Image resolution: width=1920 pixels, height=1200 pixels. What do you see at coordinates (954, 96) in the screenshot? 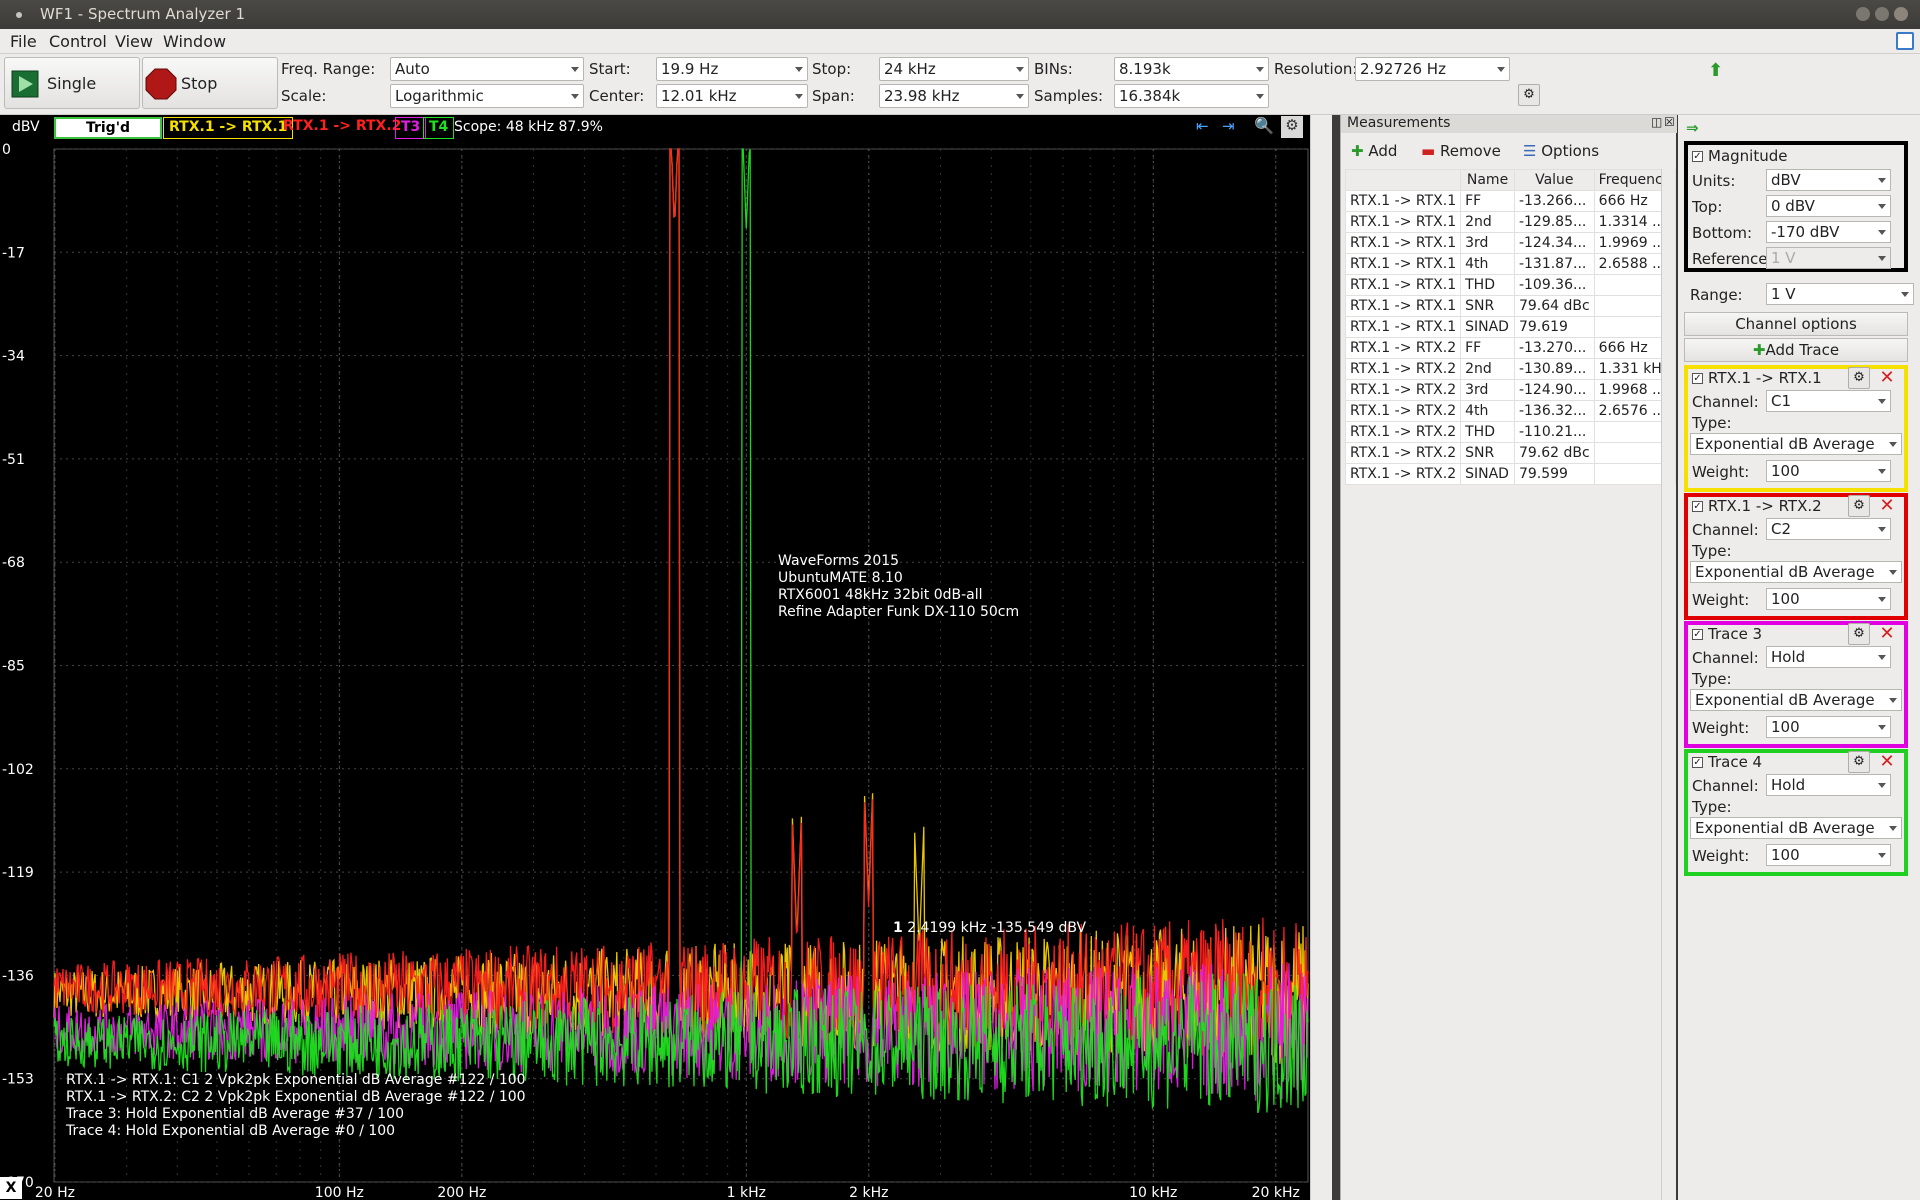
I see `span-field: 23.98 kHz` at bounding box center [954, 96].